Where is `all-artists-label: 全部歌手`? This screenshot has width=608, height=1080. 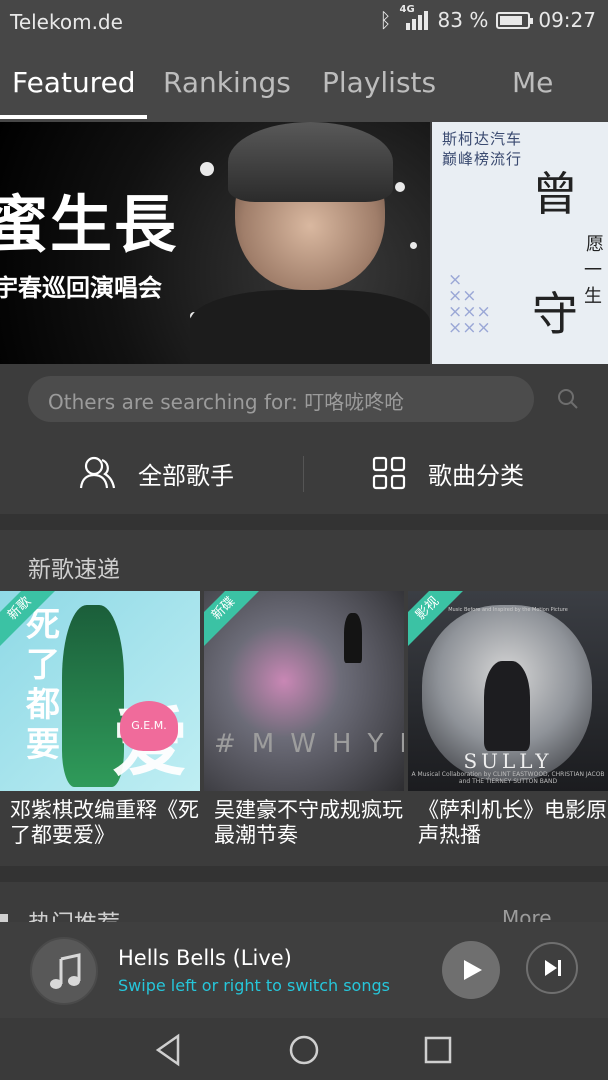
all-artists-label: 全部歌手 is located at coordinates (186, 475).